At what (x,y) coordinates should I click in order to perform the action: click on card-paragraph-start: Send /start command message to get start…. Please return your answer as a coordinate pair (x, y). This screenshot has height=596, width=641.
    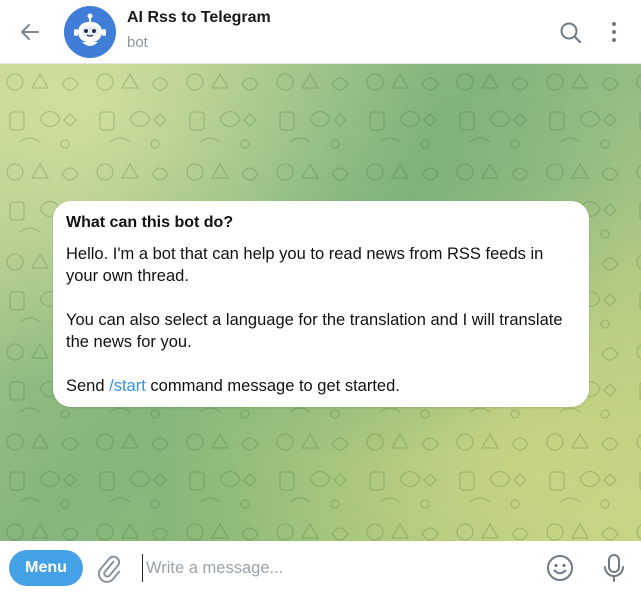
    Looking at the image, I should click on (320, 386).